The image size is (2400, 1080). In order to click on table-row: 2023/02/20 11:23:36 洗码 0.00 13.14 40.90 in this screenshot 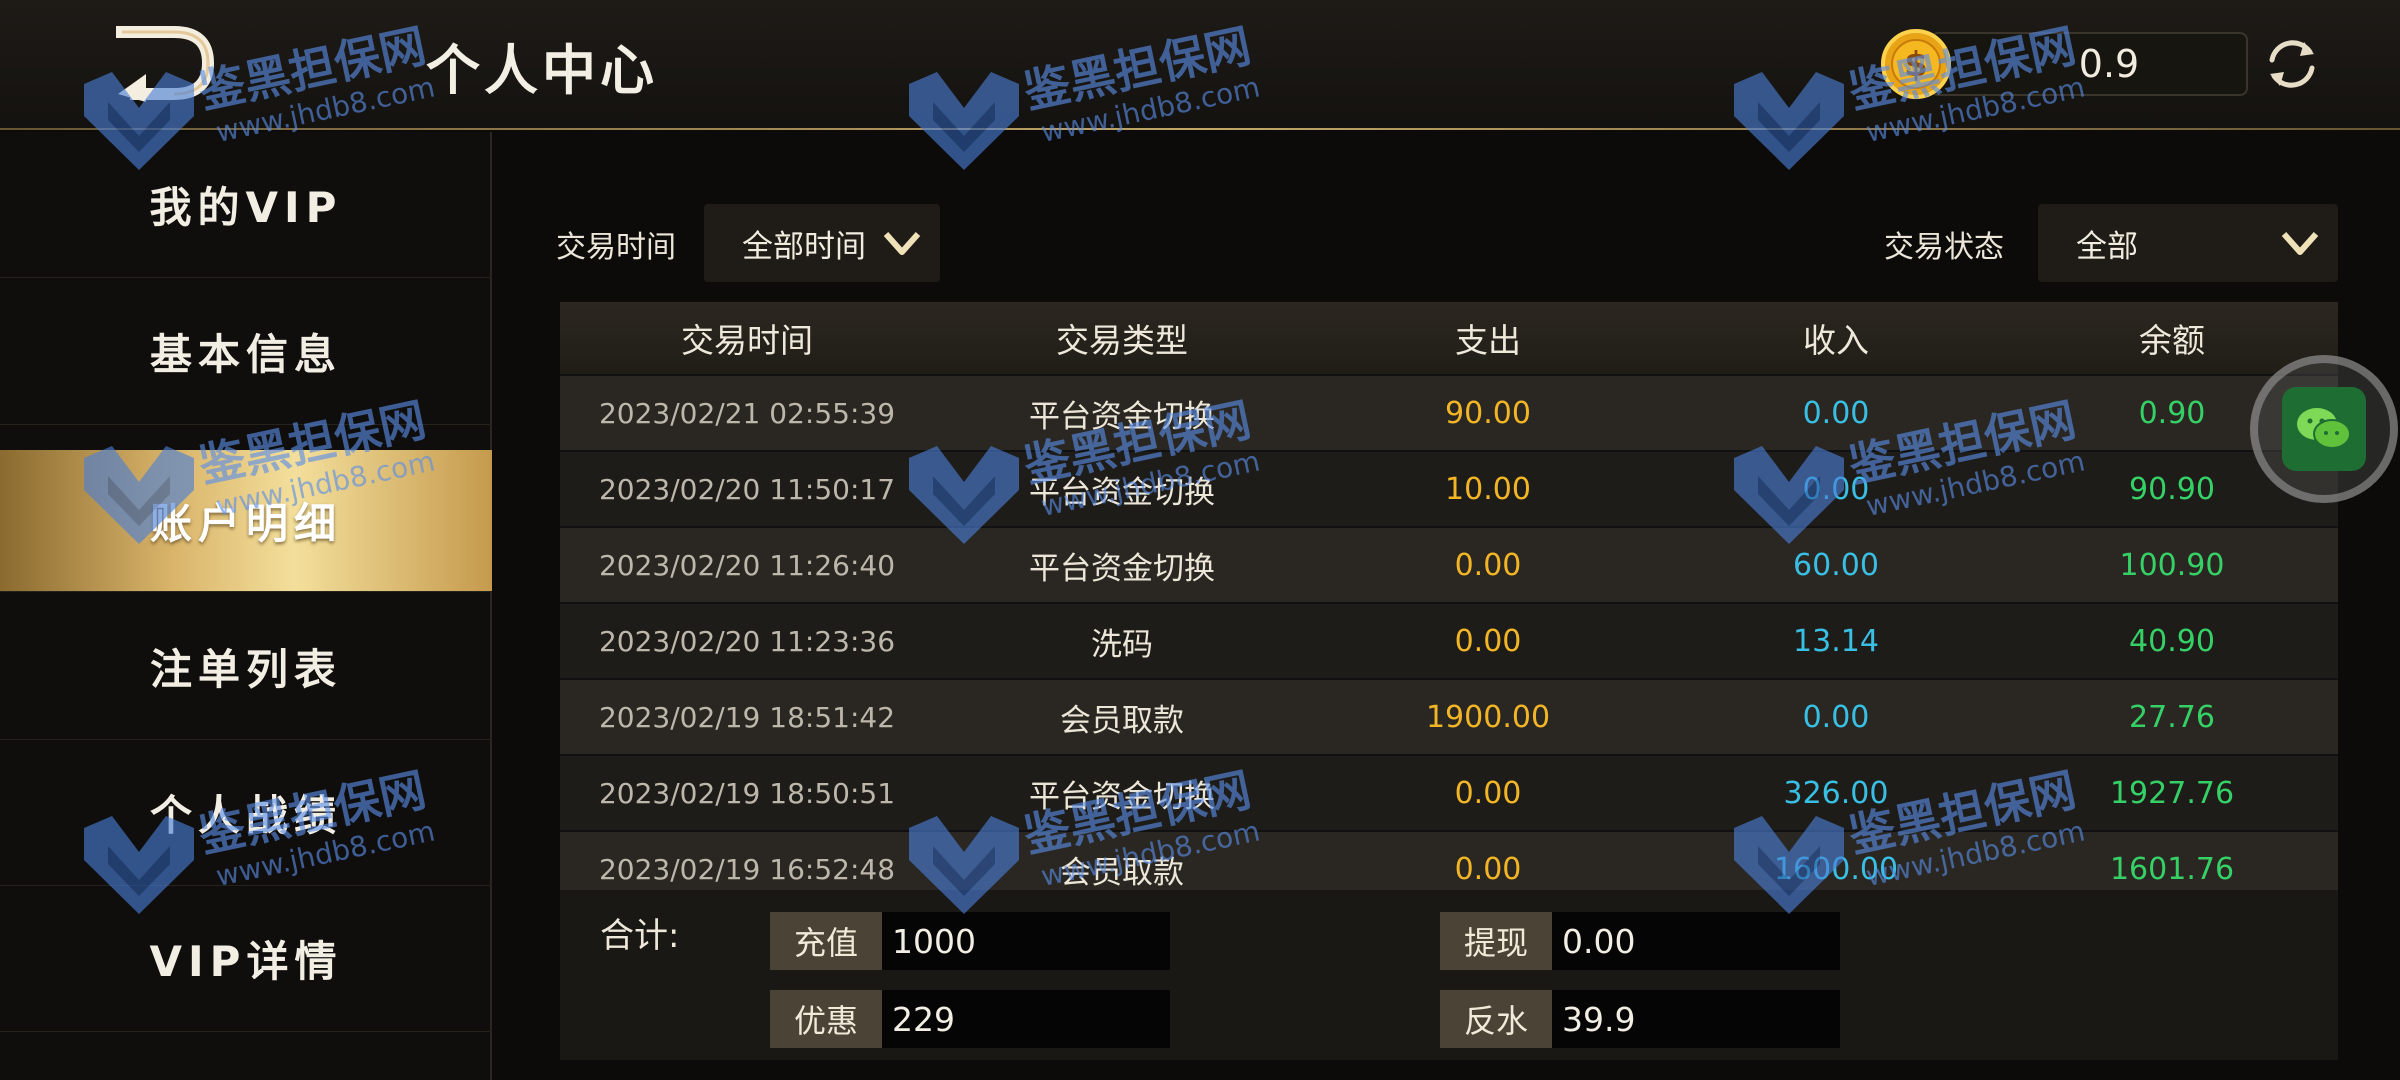, I will do `click(1449, 640)`.